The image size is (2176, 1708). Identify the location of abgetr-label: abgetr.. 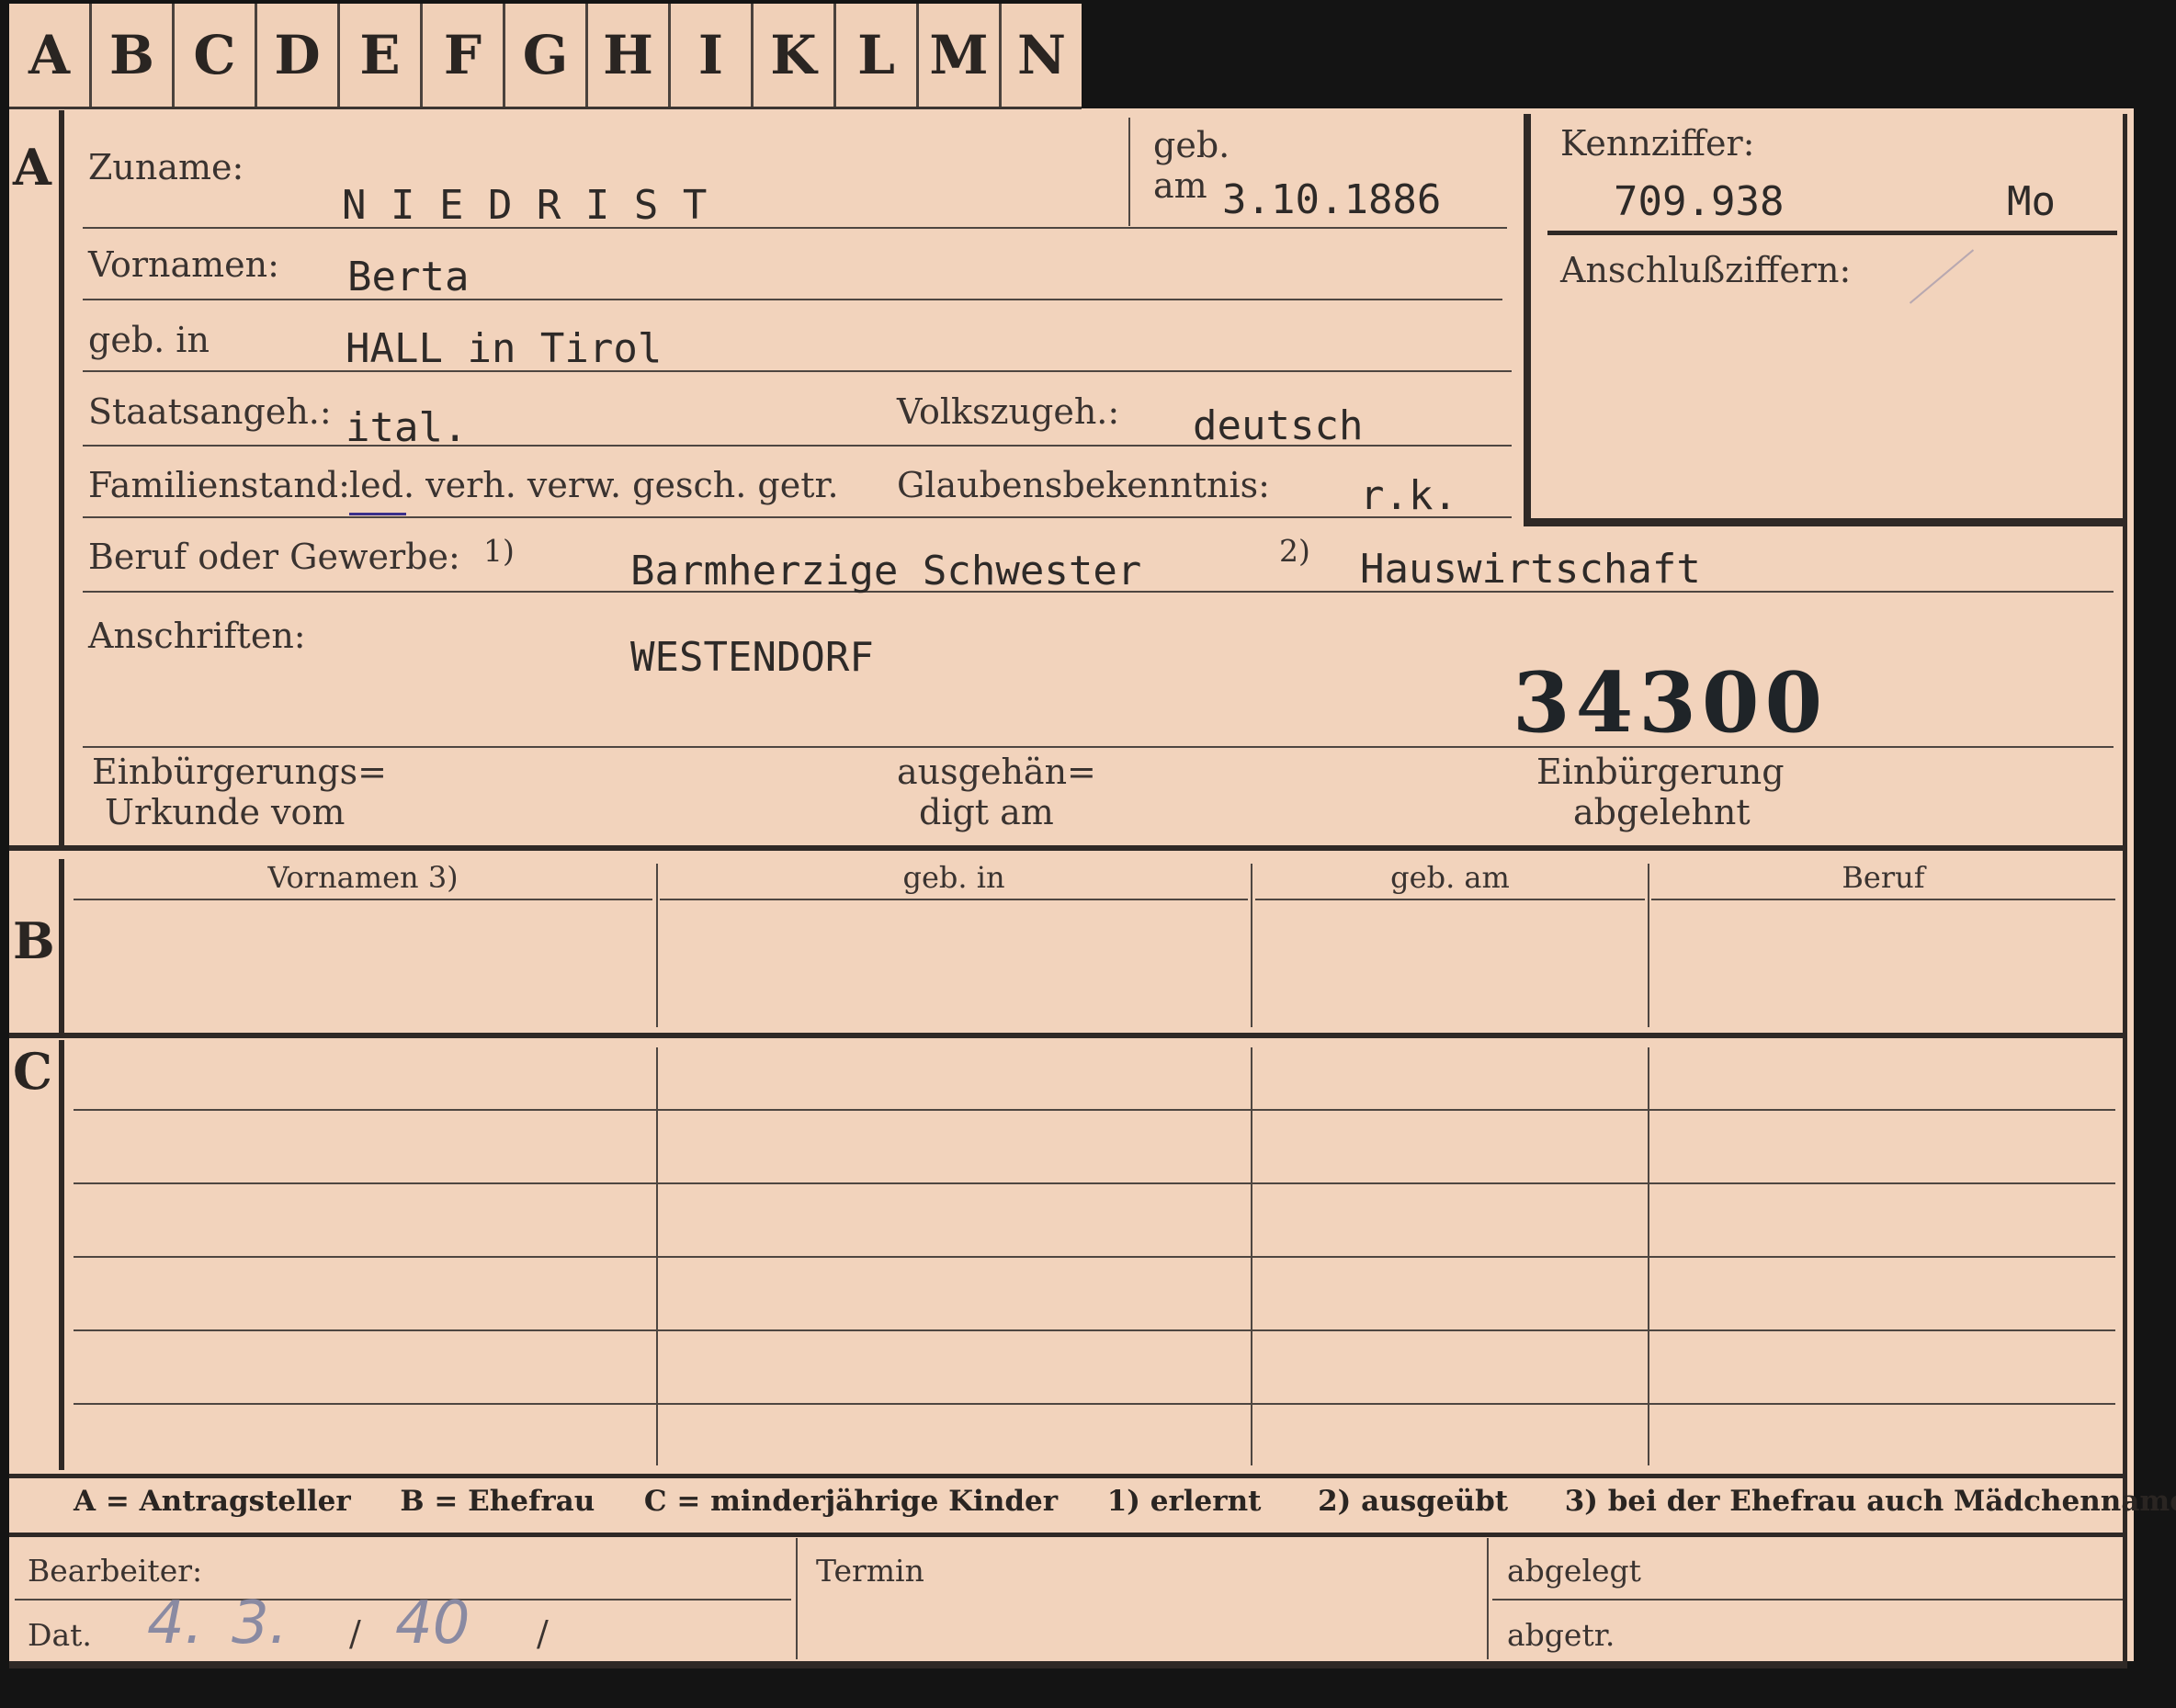
(1561, 1635).